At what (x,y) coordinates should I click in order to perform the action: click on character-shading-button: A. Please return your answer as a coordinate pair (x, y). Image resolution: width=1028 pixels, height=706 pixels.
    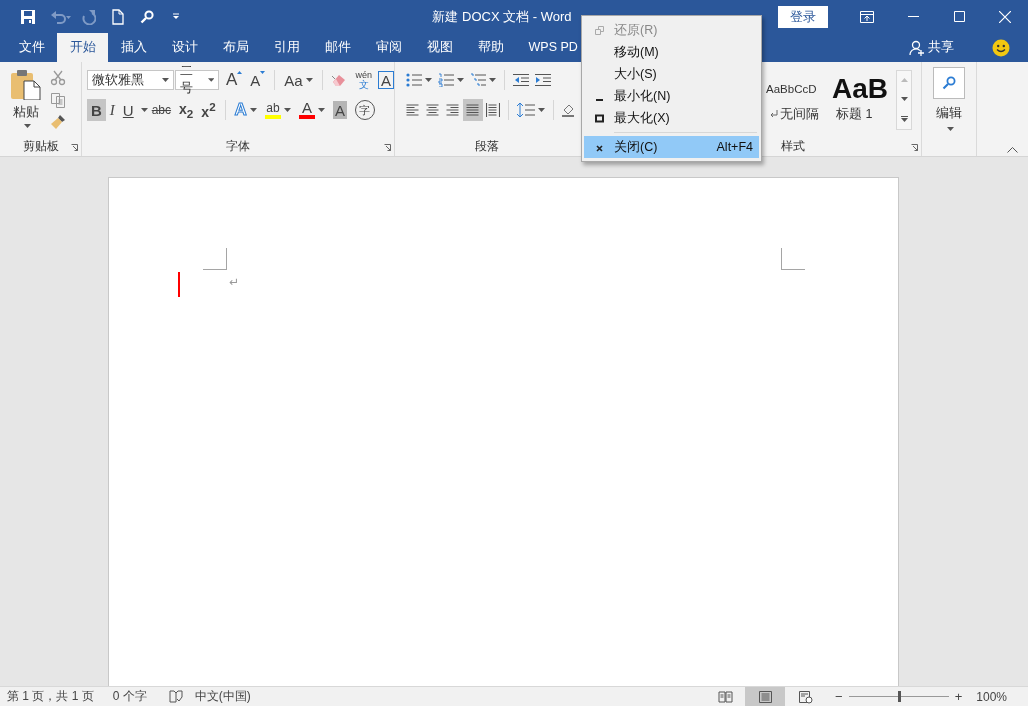
    Looking at the image, I should click on (339, 110).